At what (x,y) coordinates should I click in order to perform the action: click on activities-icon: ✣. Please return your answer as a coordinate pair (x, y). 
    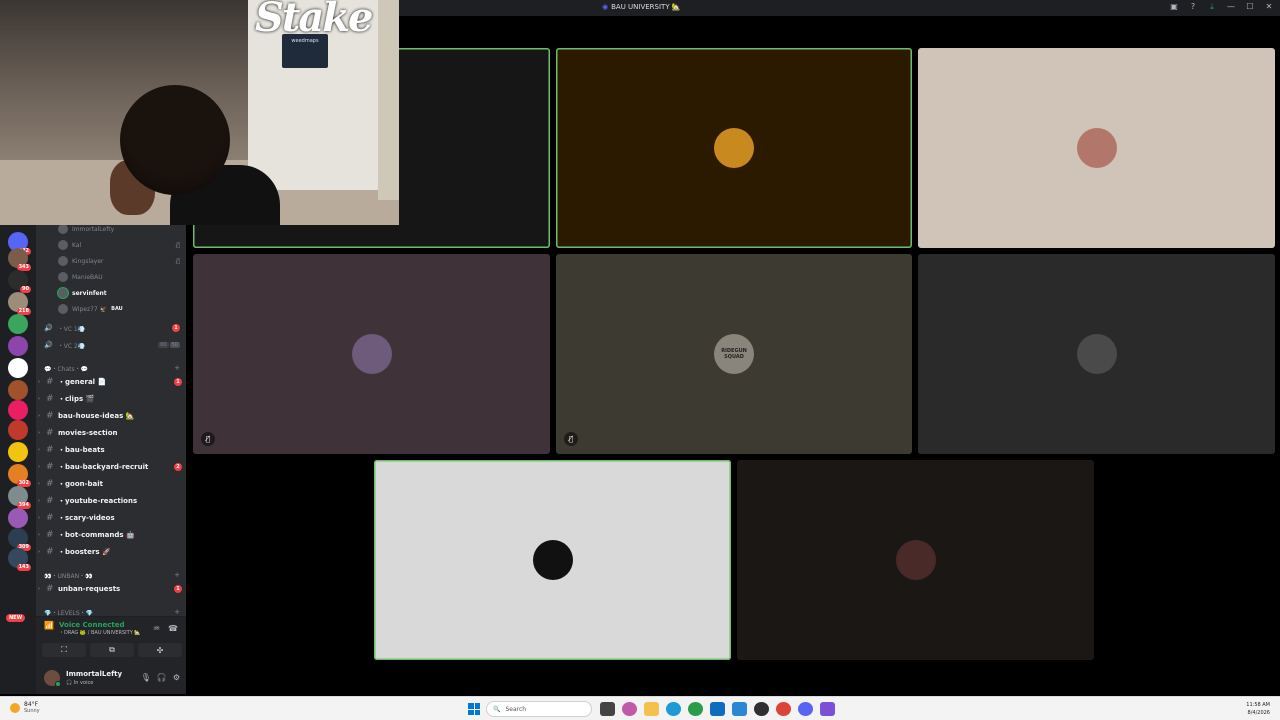
    Looking at the image, I should click on (160, 650).